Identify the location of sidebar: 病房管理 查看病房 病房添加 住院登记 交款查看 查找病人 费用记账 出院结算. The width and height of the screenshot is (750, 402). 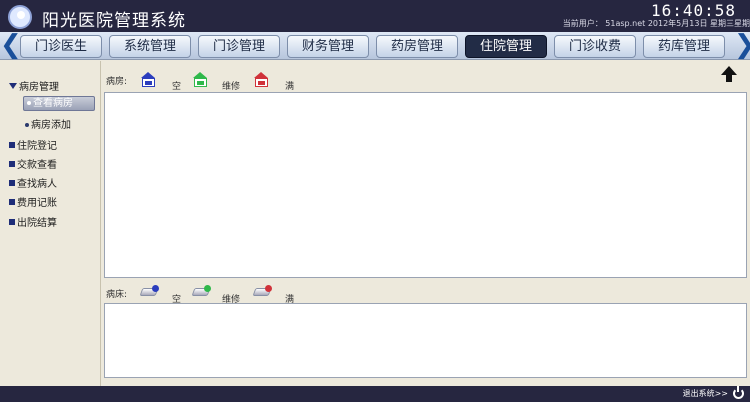
(50, 223).